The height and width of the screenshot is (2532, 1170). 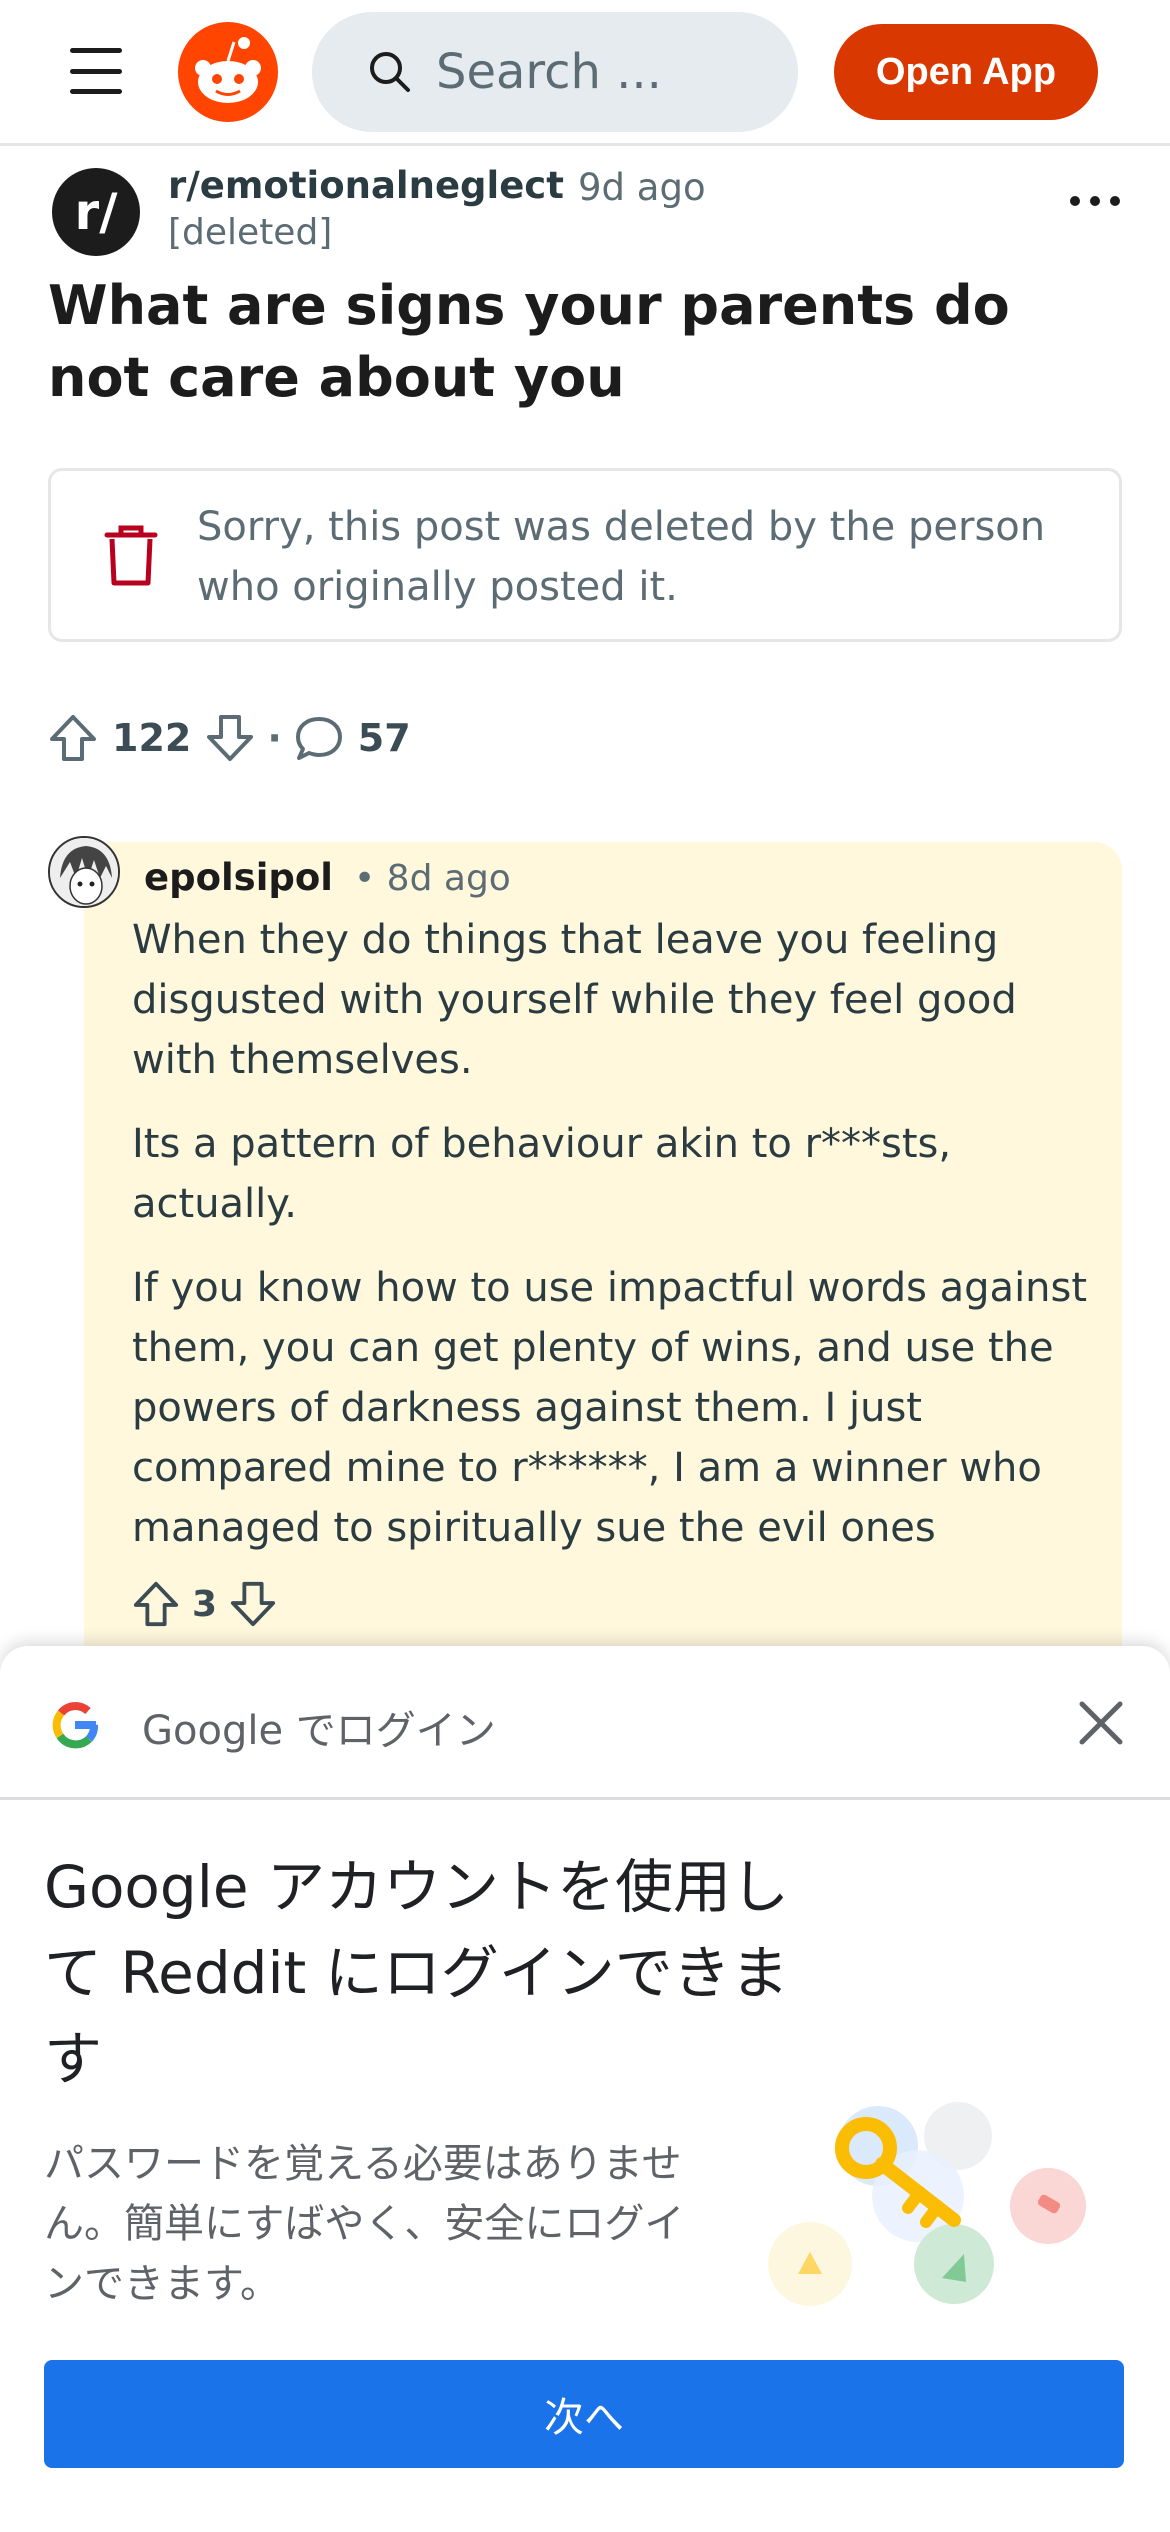 What do you see at coordinates (319, 1731) in the screenshot?
I see `google-sheet-header-text: Google でログイン` at bounding box center [319, 1731].